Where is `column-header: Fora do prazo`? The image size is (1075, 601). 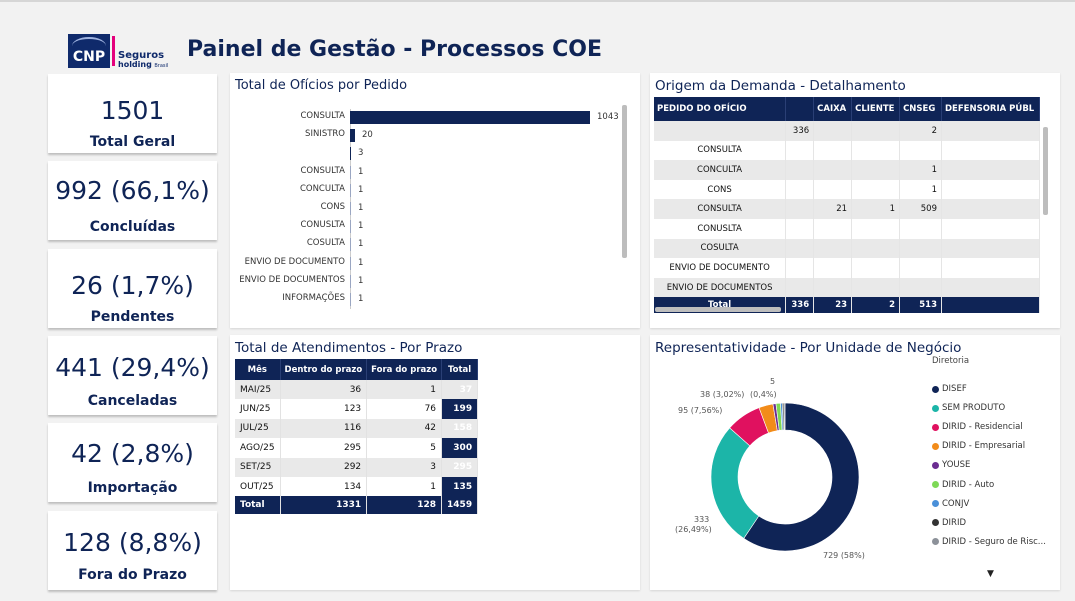 column-header: Fora do prazo is located at coordinates (404, 369).